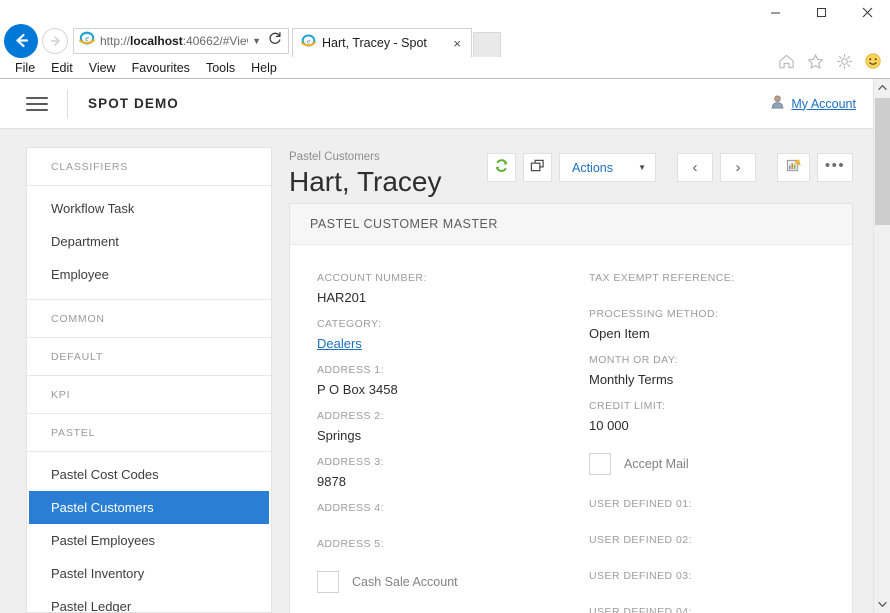  I want to click on scroll-down-icon, so click(882, 604).